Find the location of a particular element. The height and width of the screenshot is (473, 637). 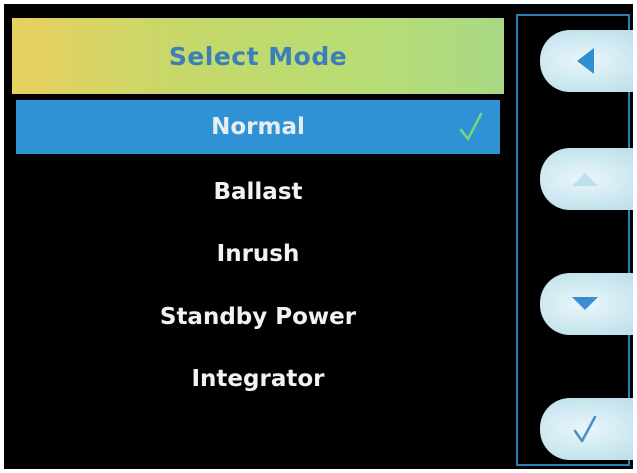

up-arrow-icon is located at coordinates (585, 179).